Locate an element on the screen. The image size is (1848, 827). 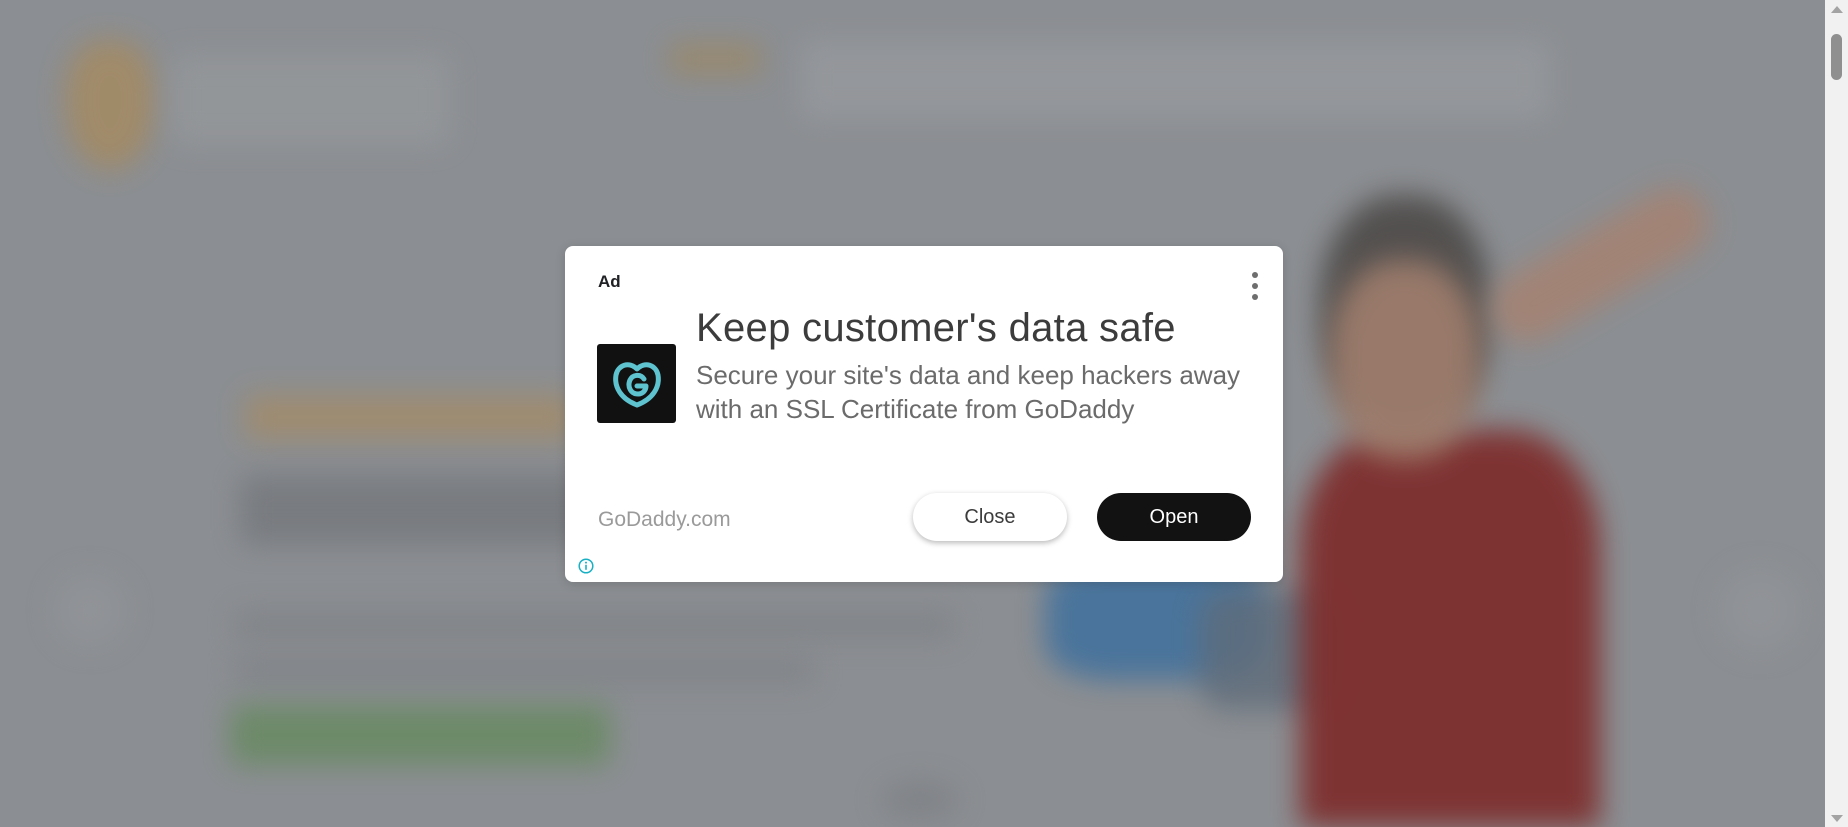
godaddy-logo-icon is located at coordinates (636, 383).